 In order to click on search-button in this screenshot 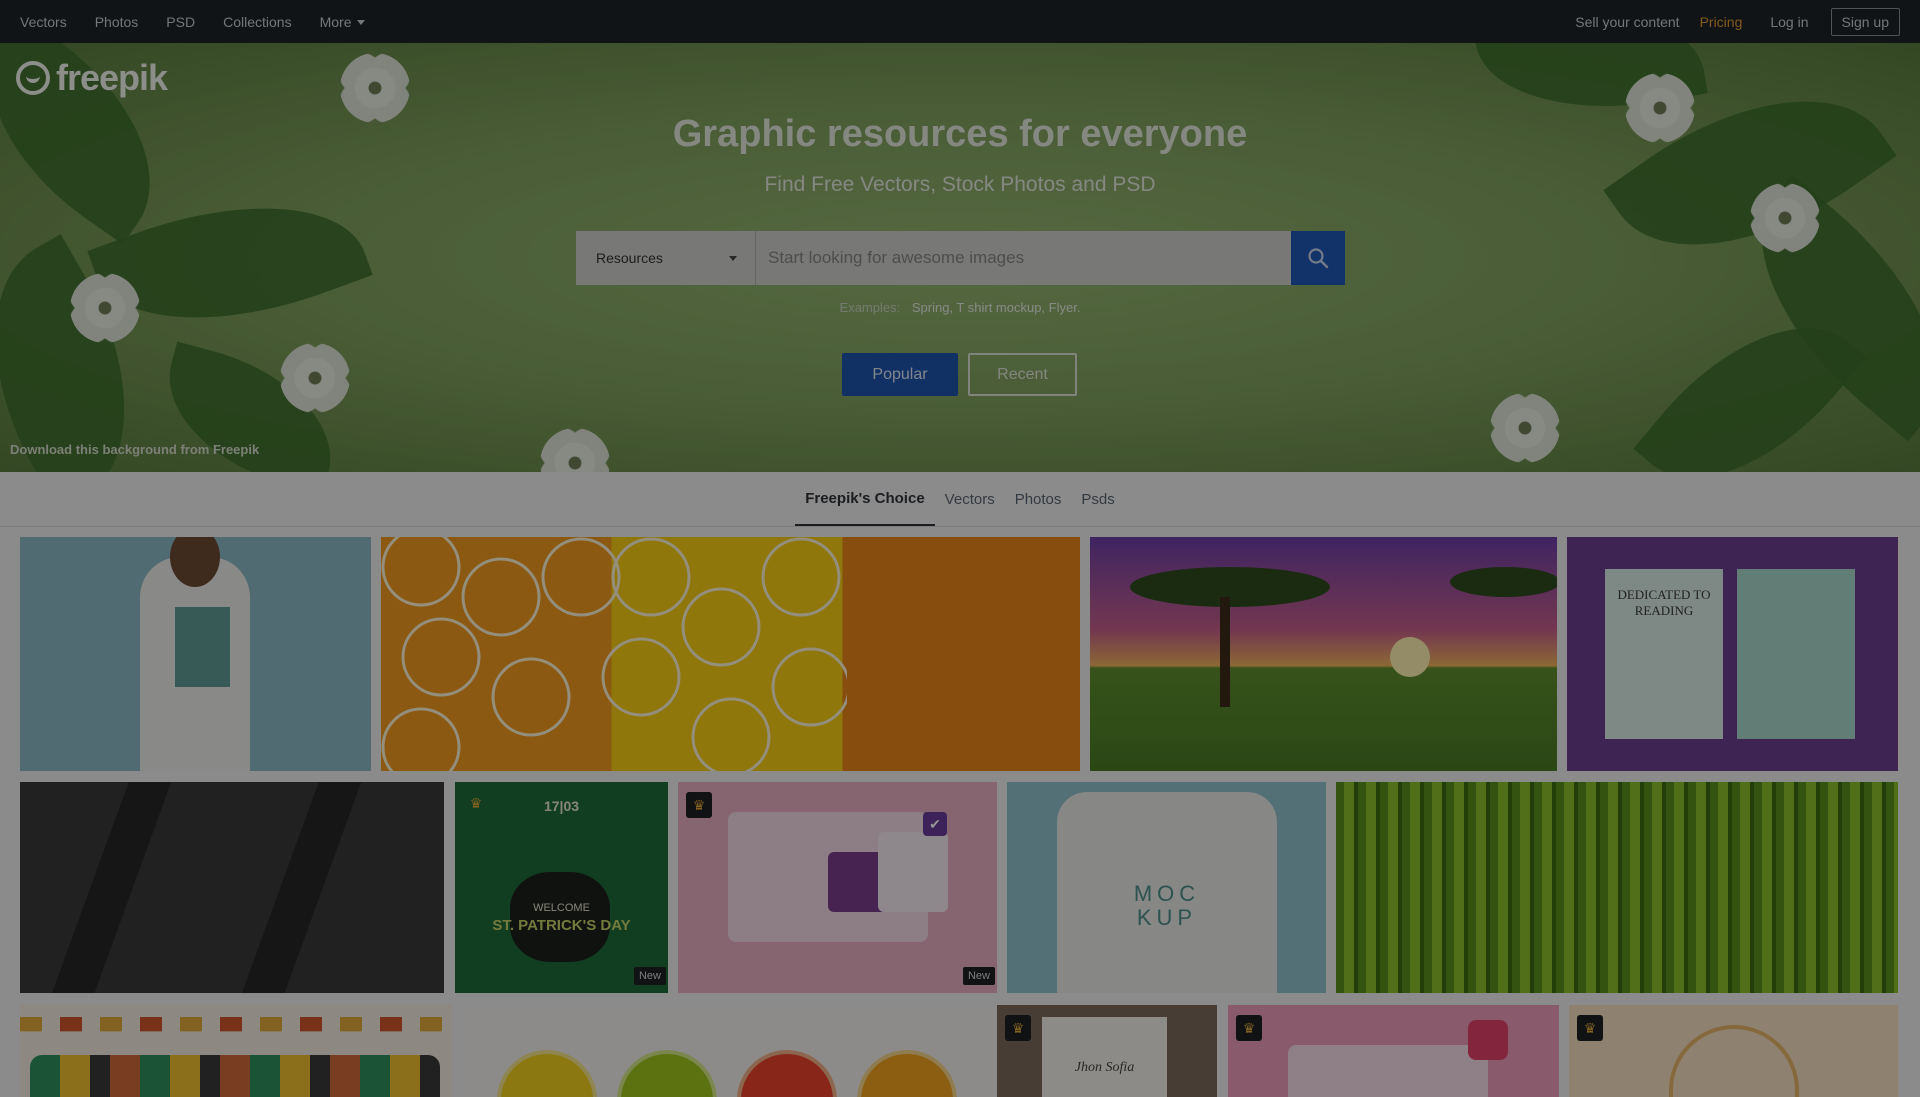, I will do `click(1318, 258)`.